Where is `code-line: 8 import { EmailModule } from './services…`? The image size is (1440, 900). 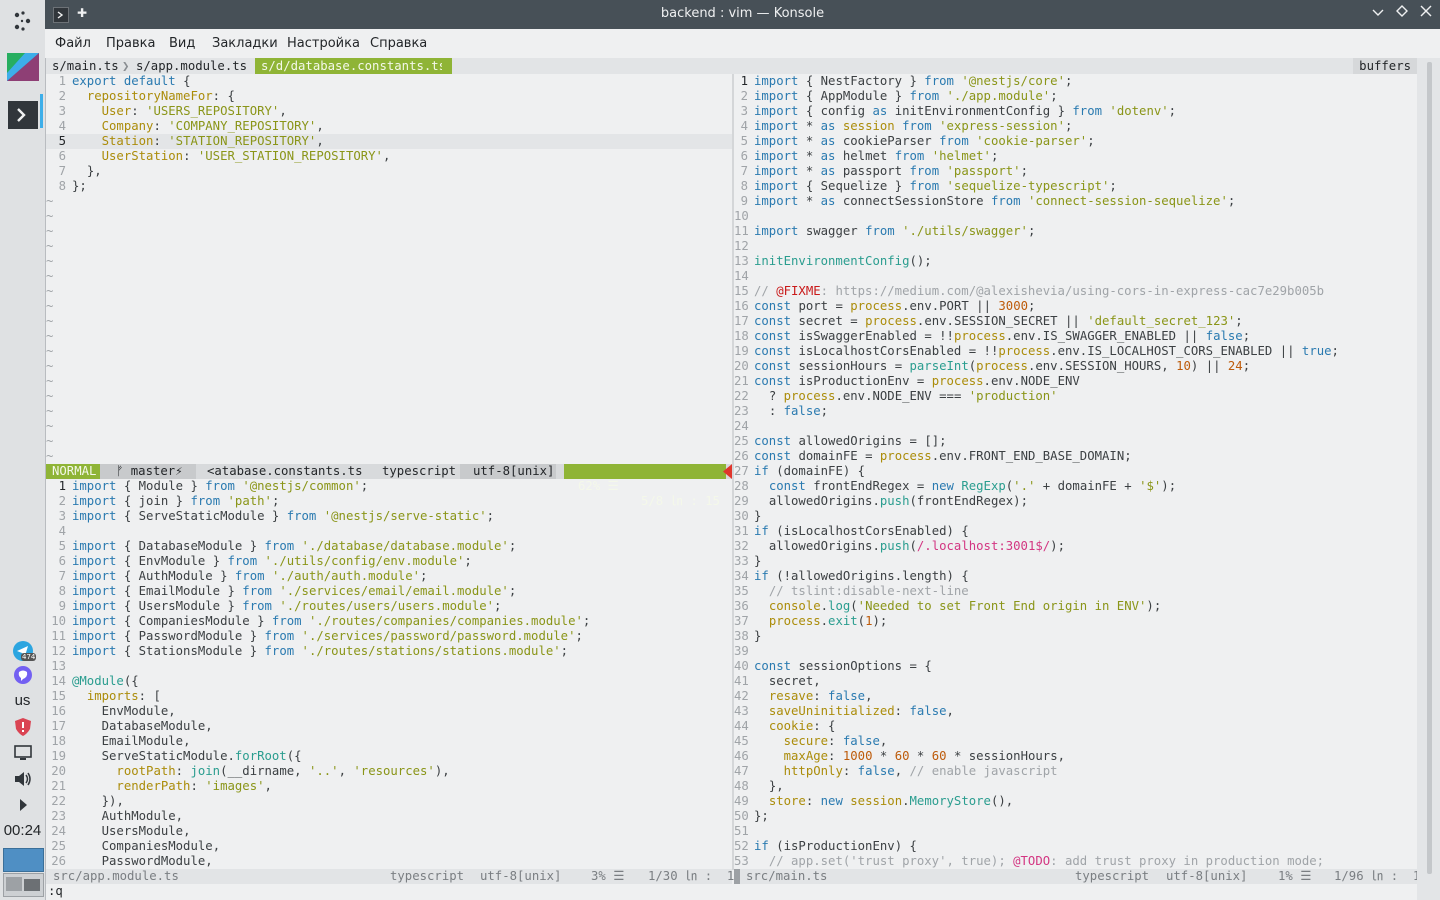 code-line: 8 import { EmailModule } from './services… is located at coordinates (389, 591).